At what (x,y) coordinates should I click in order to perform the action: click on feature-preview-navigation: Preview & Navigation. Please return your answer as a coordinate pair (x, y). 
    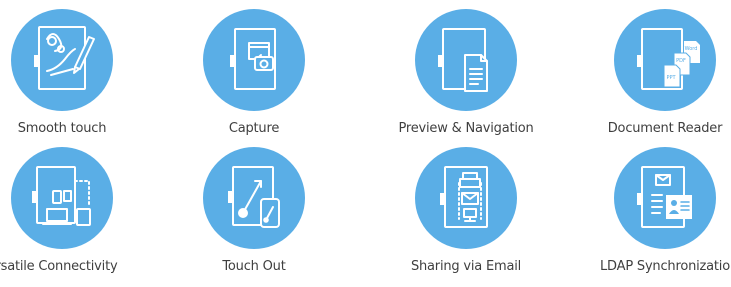
    Looking at the image, I should click on (466, 79).